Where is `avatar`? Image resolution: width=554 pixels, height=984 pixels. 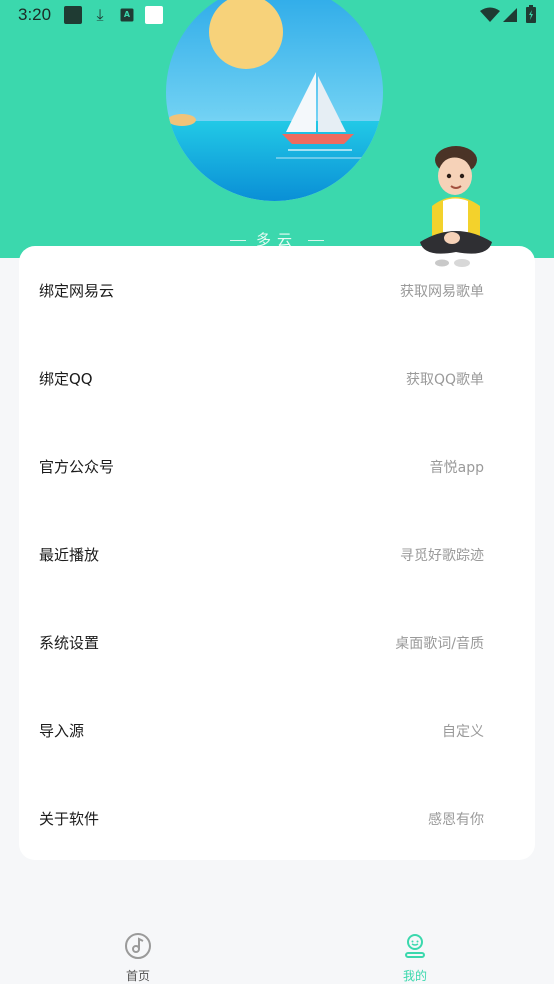
avatar is located at coordinates (274, 100).